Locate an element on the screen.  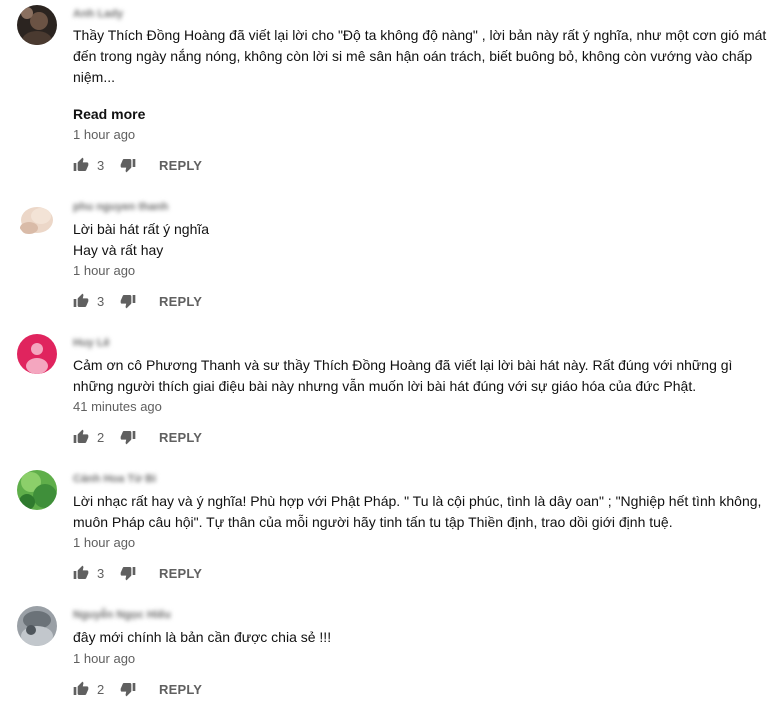
comment-author: phu nguyen thanh is located at coordinates (120, 207).